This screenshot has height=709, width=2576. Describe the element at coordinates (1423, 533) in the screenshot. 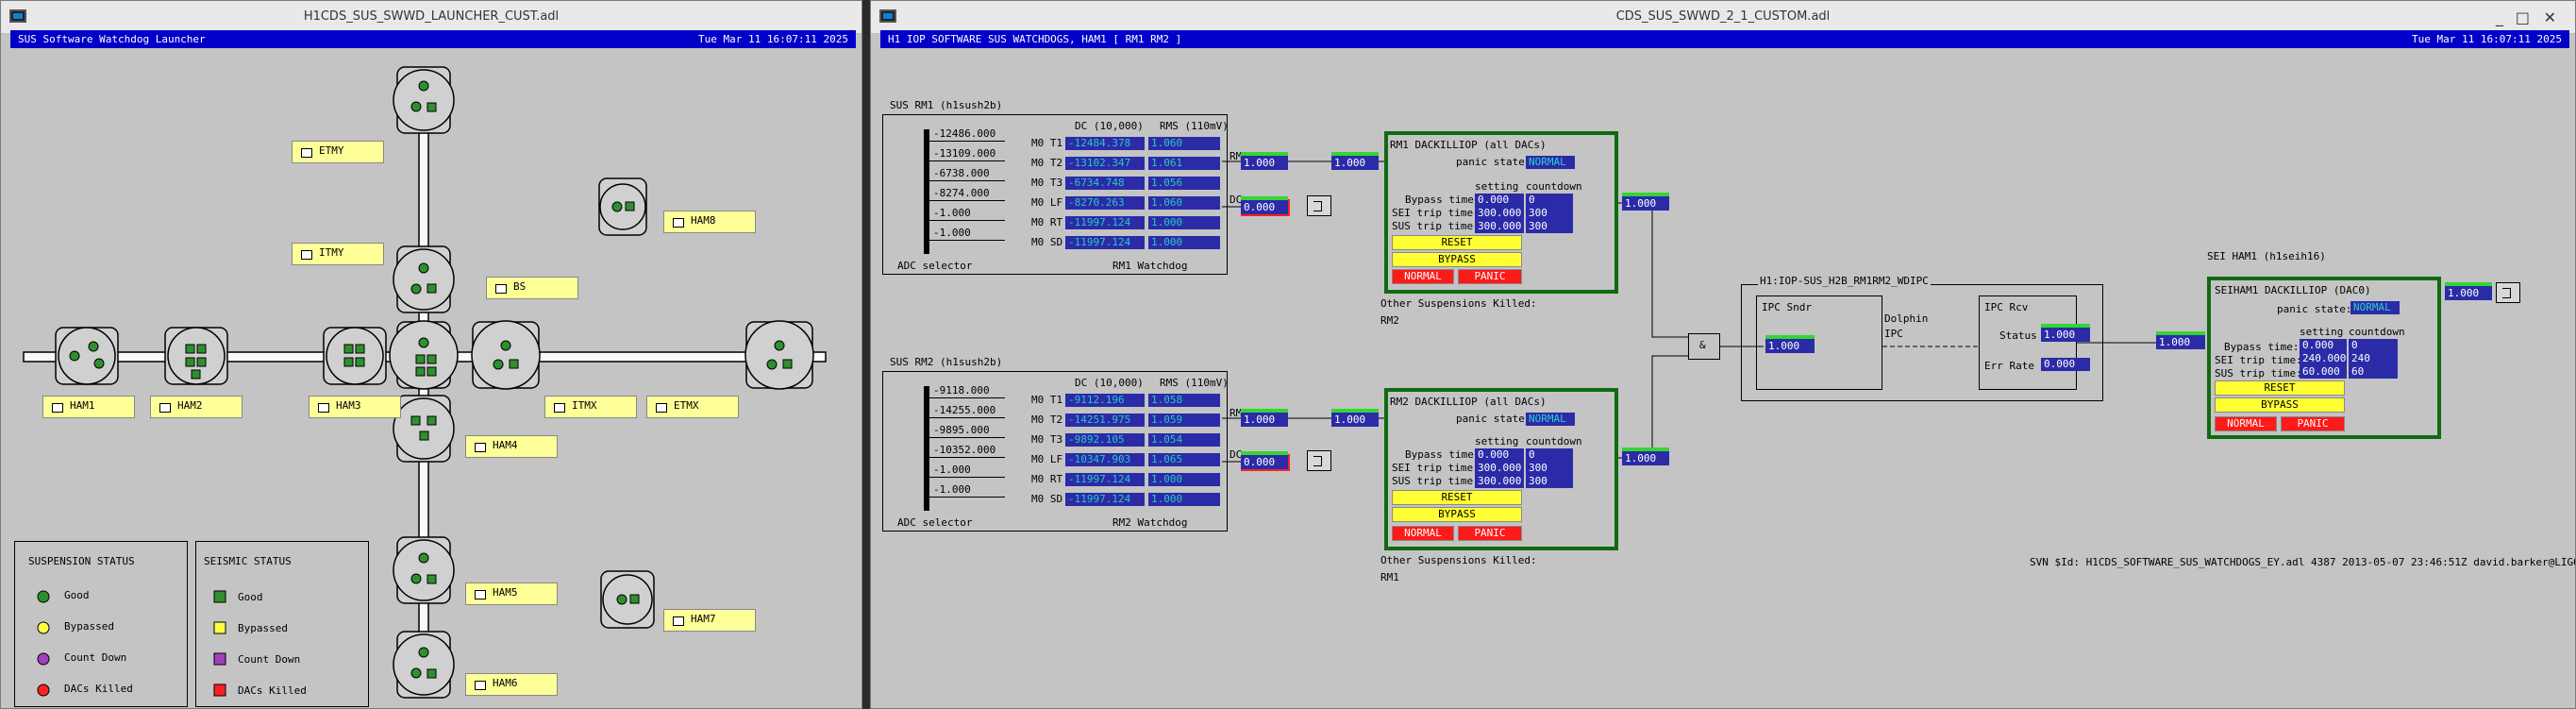

I see `rm2-normal-button: NORMAL` at that location.